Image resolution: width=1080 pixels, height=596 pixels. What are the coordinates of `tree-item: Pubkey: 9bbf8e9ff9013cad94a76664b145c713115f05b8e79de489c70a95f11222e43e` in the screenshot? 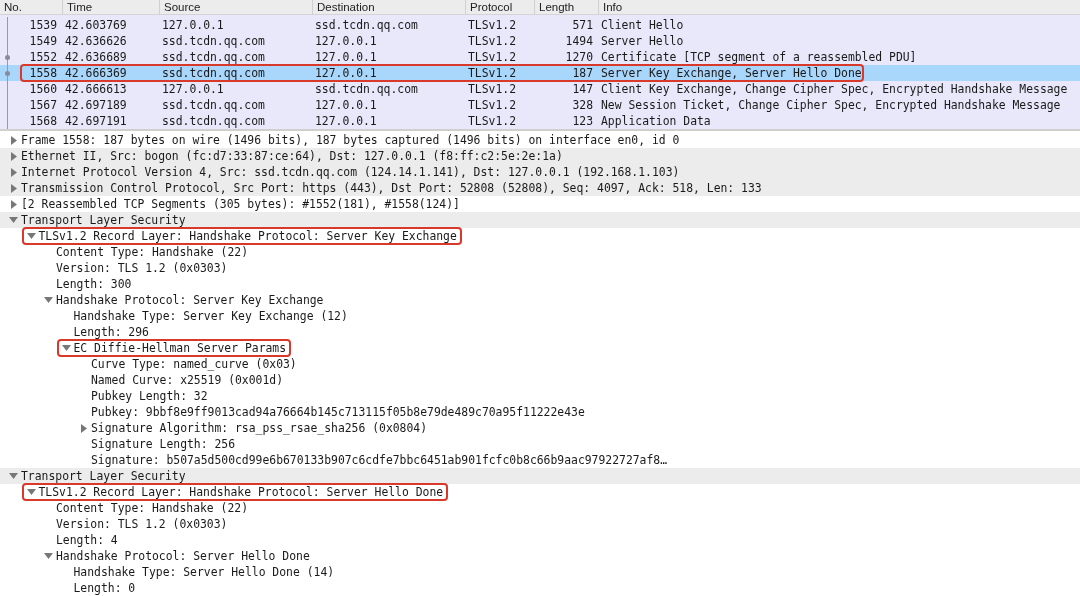 It's located at (338, 412).